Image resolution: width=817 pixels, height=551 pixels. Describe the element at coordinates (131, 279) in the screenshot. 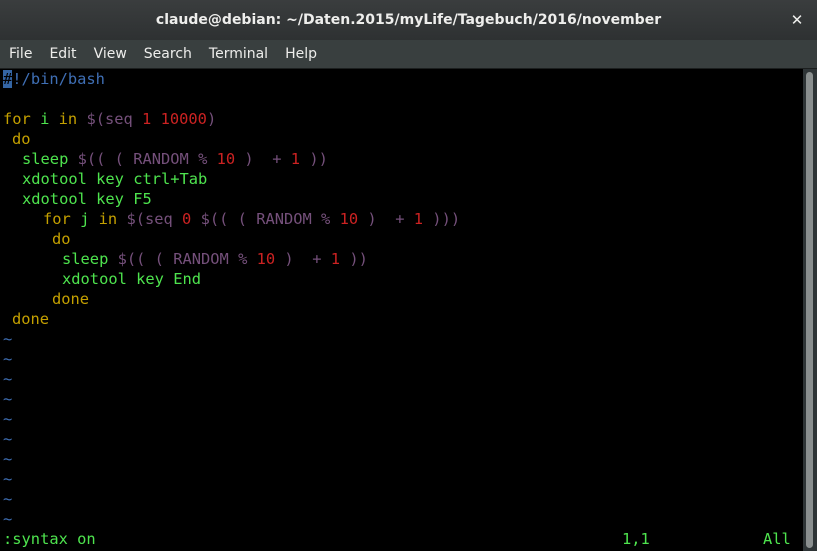

I see `code-line-11: xdotool key End` at that location.